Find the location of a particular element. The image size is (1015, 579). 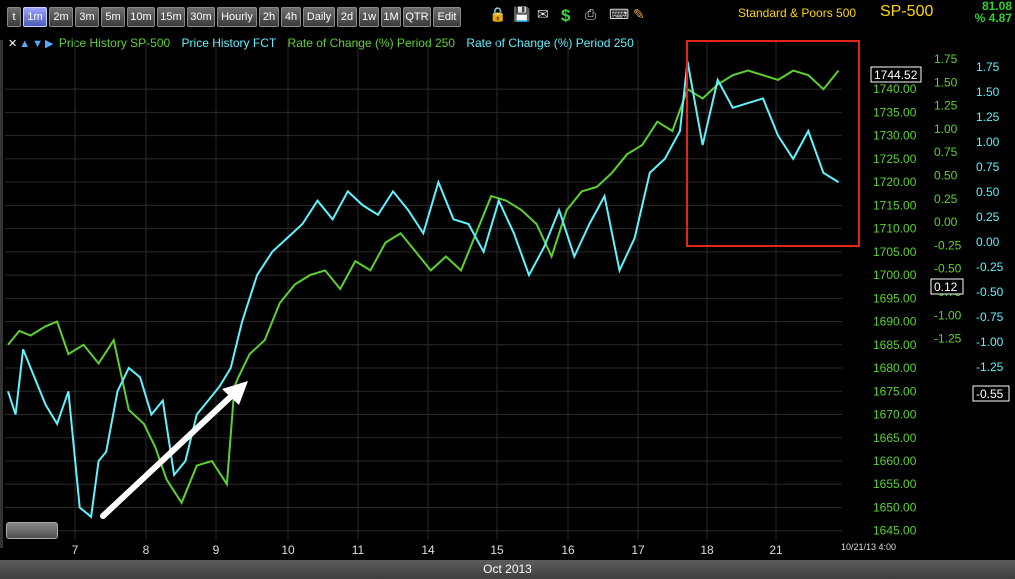

price-tick-label: 1645.00 is located at coordinates (895, 531).